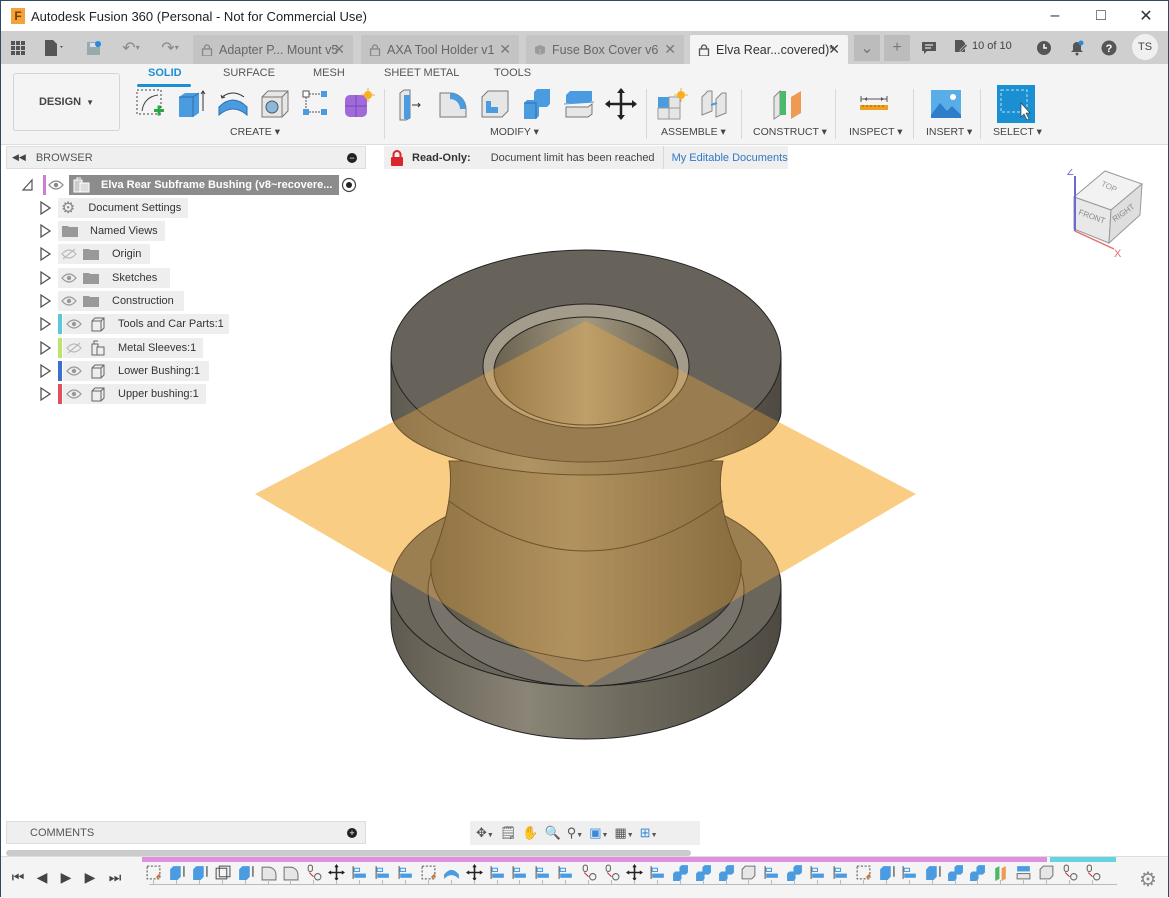 Image resolution: width=1169 pixels, height=898 pixels. What do you see at coordinates (165, 73) in the screenshot?
I see `ribbon-tab-solid: SOLID` at bounding box center [165, 73].